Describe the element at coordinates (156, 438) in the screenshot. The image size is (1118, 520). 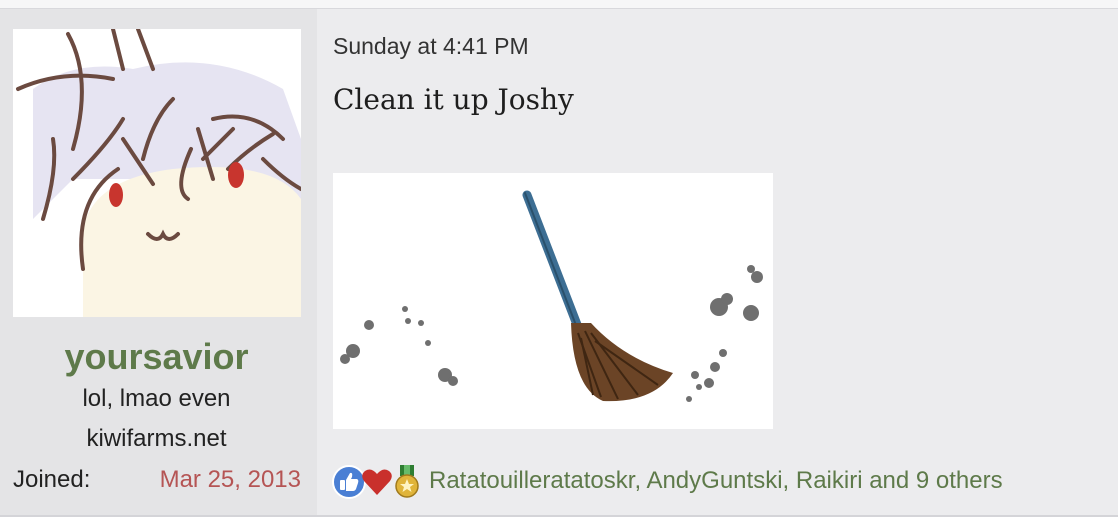
I see `user-banner: kiwifarms.net` at that location.